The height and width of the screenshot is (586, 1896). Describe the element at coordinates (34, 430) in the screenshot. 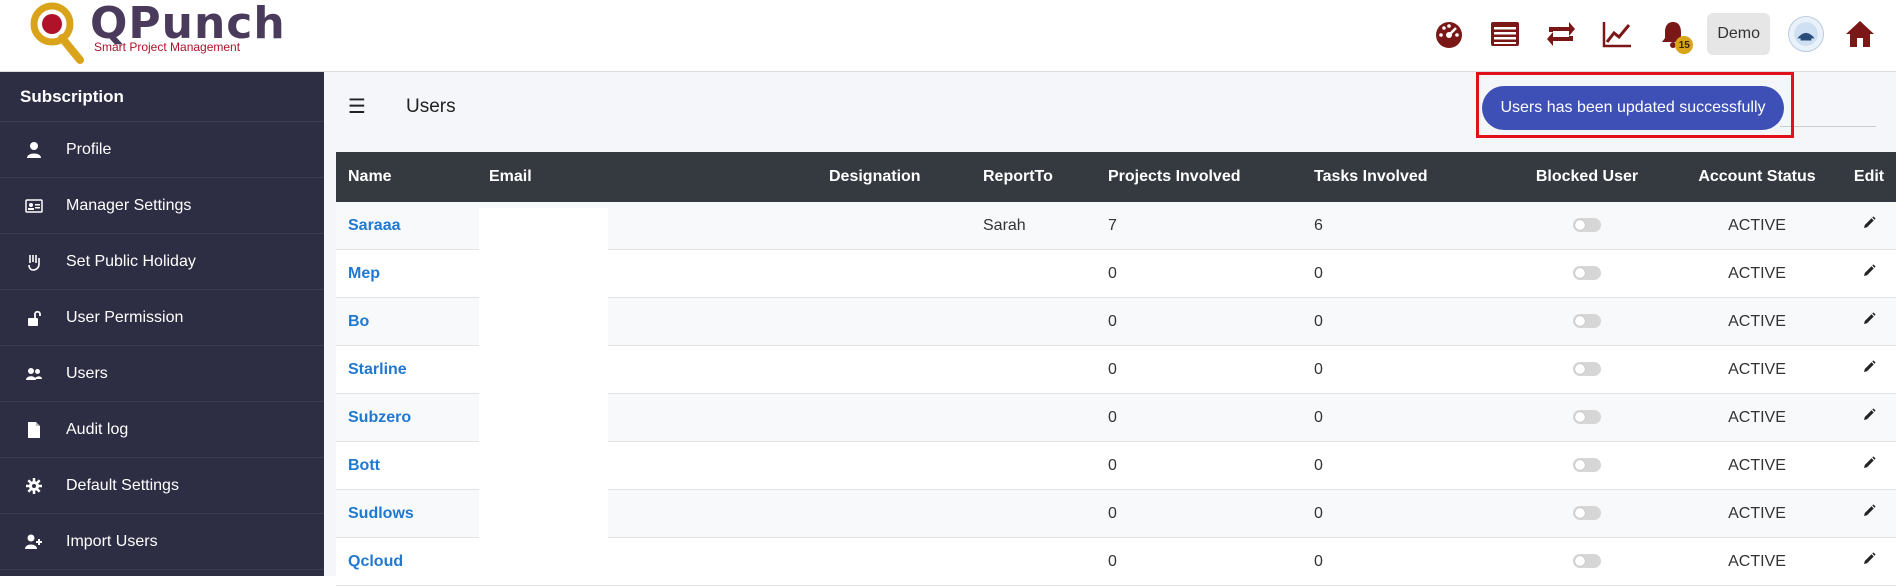

I see `file-icon` at that location.